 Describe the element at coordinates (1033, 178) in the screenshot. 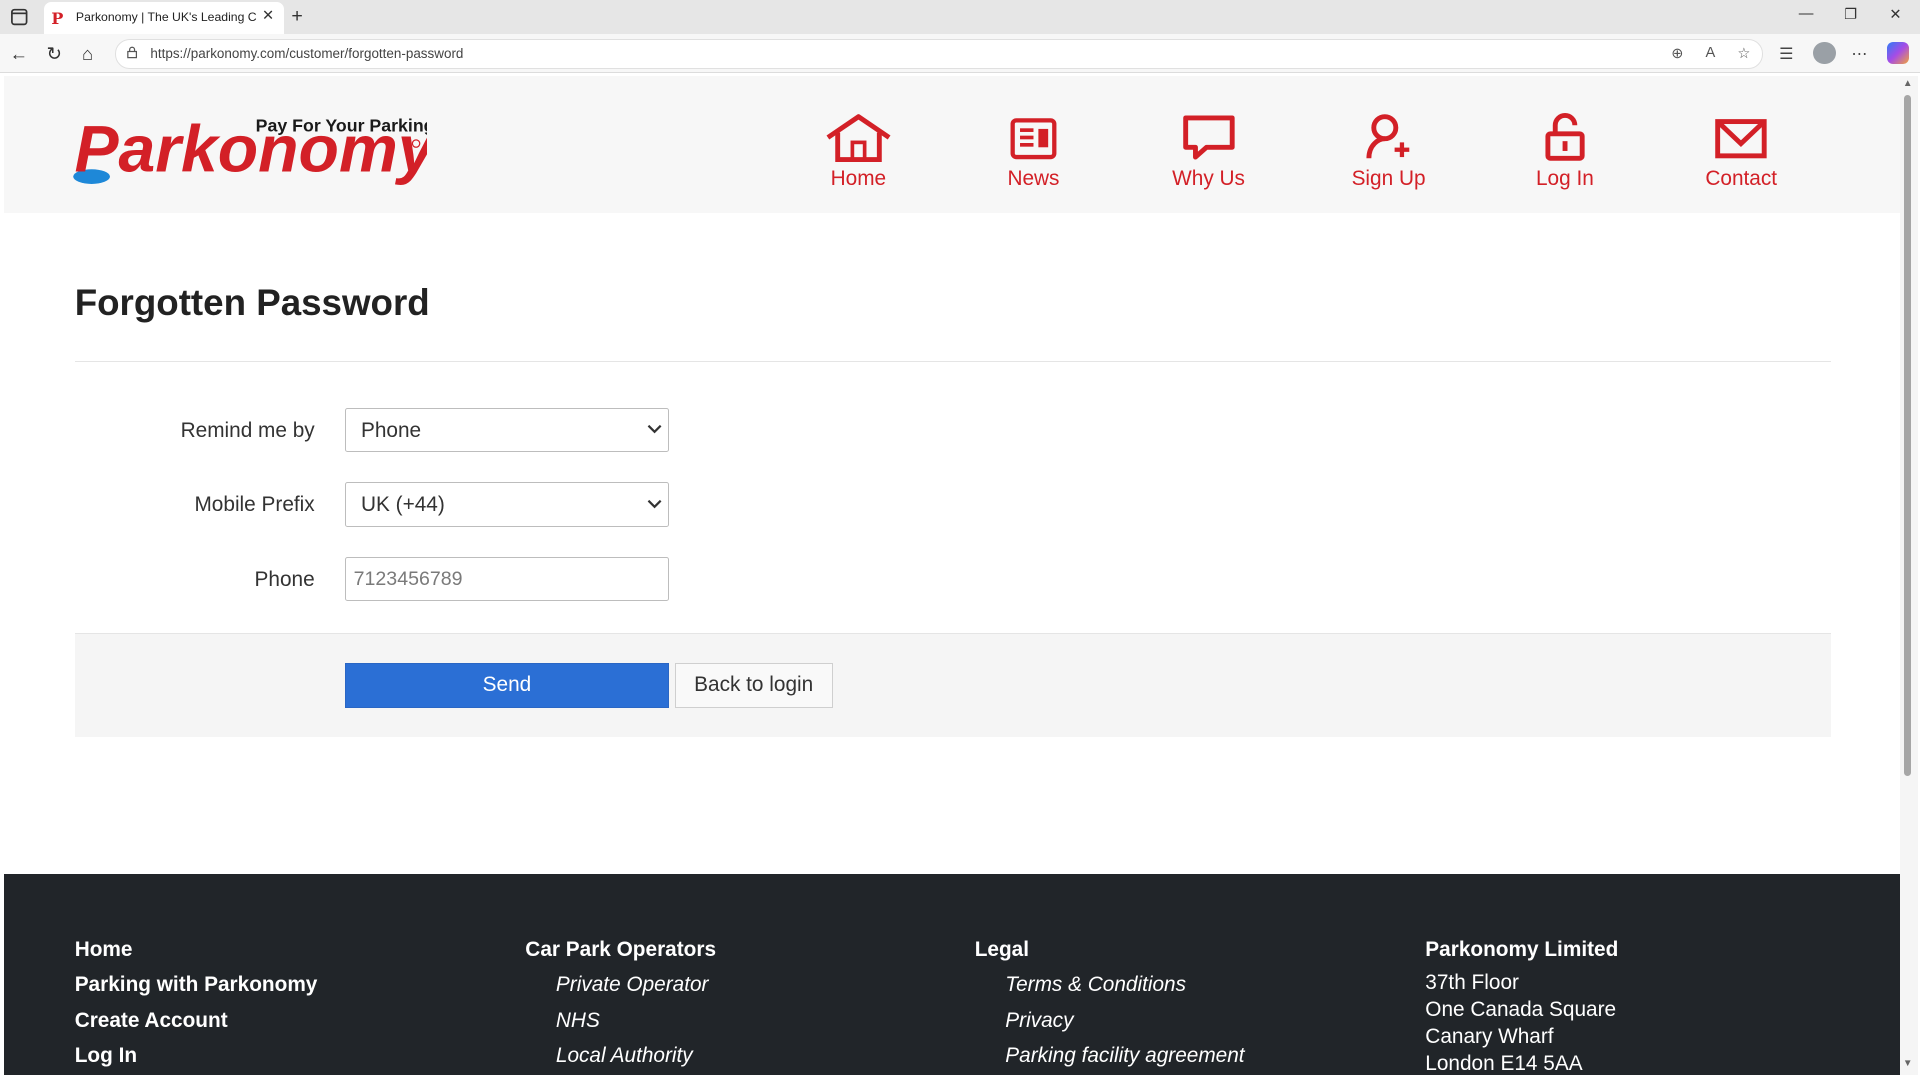

I see `nav-news-label: News` at that location.